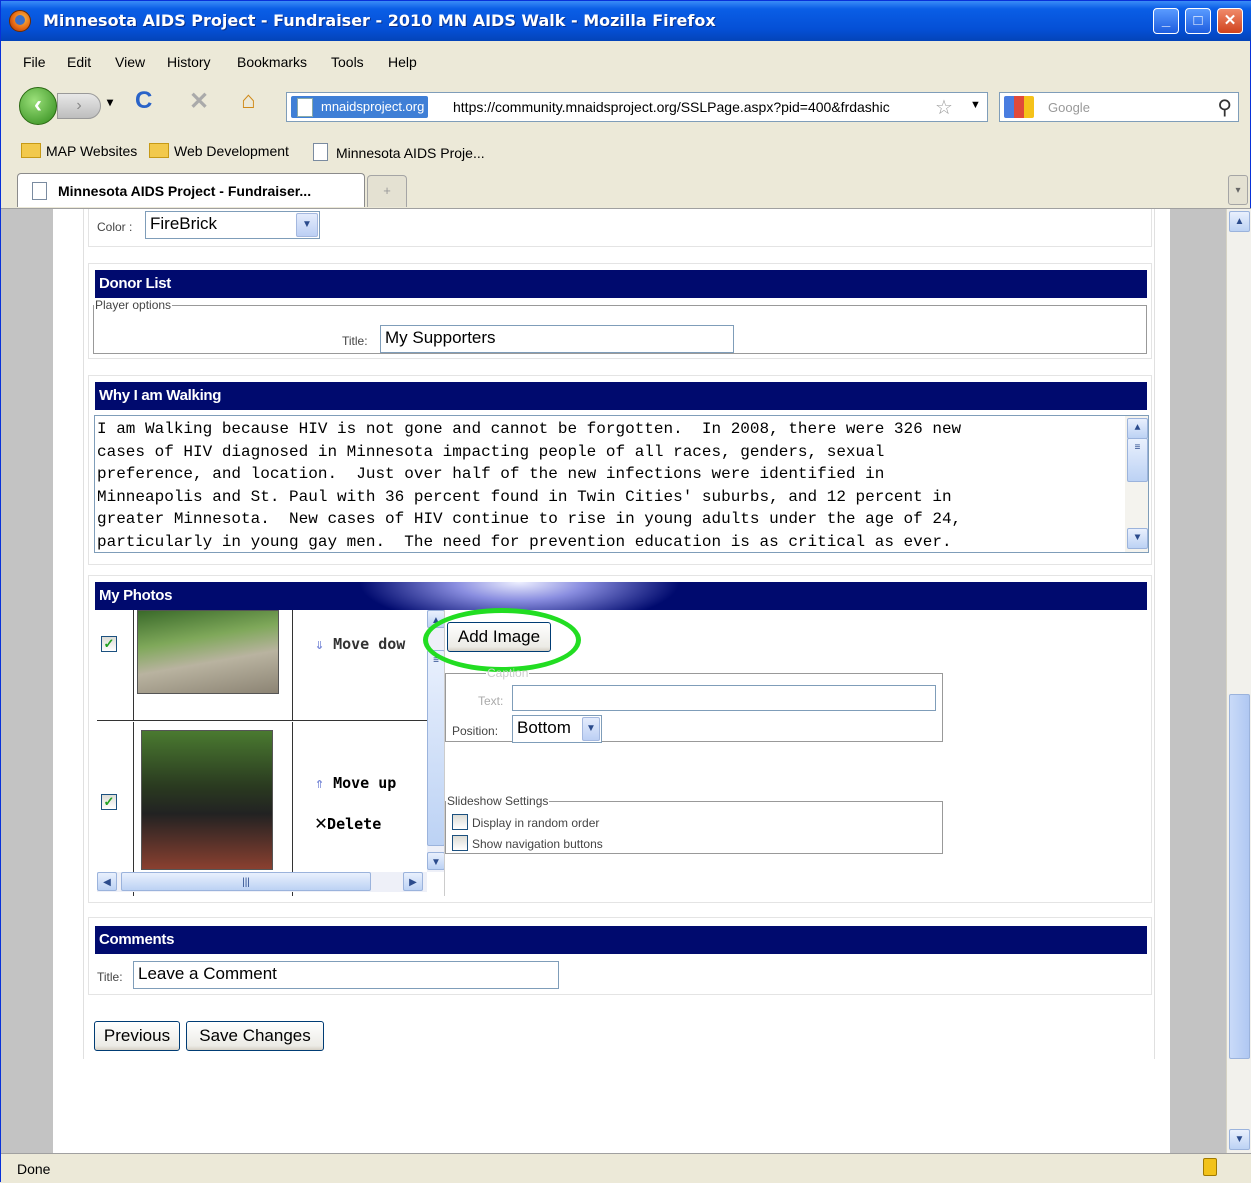 This screenshot has width=1251, height=1183. I want to click on donor-title-label: Title:, so click(355, 341).